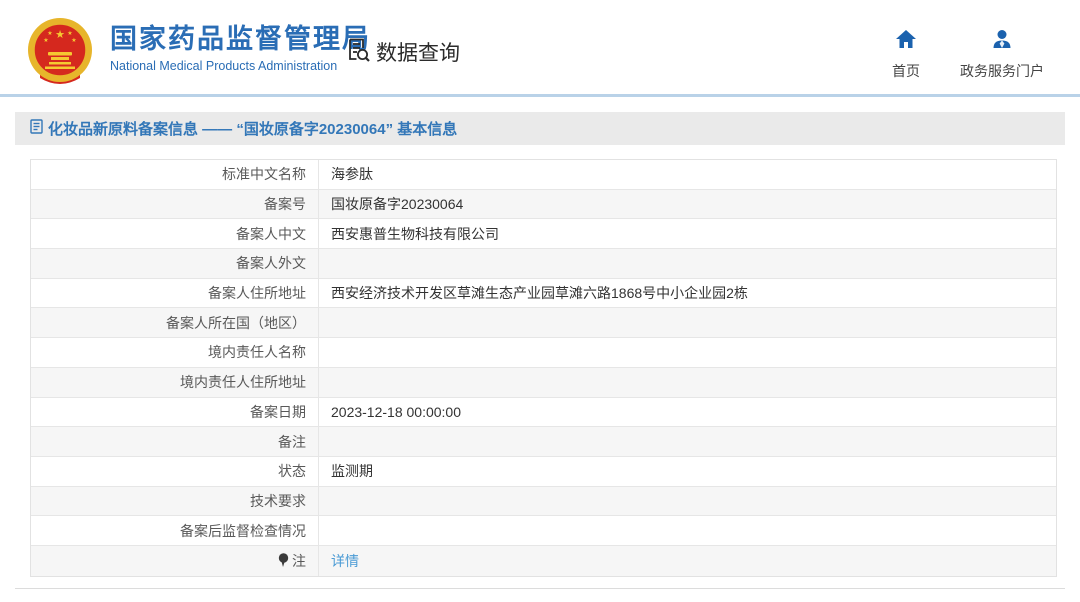 The width and height of the screenshot is (1080, 602). Describe the element at coordinates (278, 500) in the screenshot. I see `row-label-text: 技术要求` at that location.